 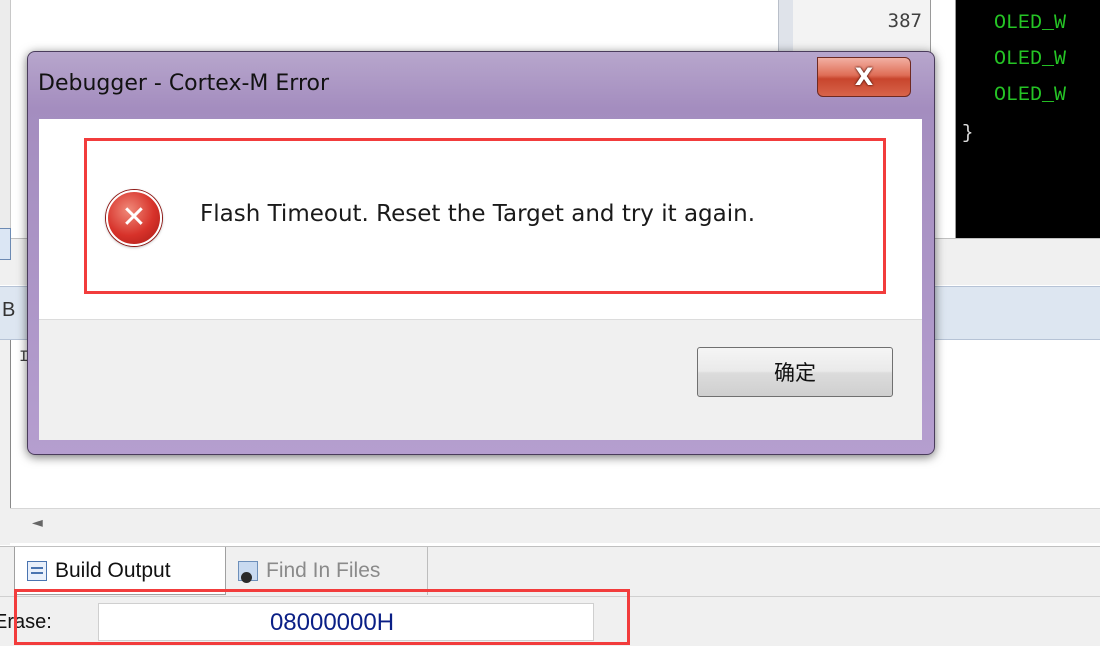 What do you see at coordinates (184, 83) in the screenshot?
I see `dialog-title: Debugger - Cortex-M Error` at bounding box center [184, 83].